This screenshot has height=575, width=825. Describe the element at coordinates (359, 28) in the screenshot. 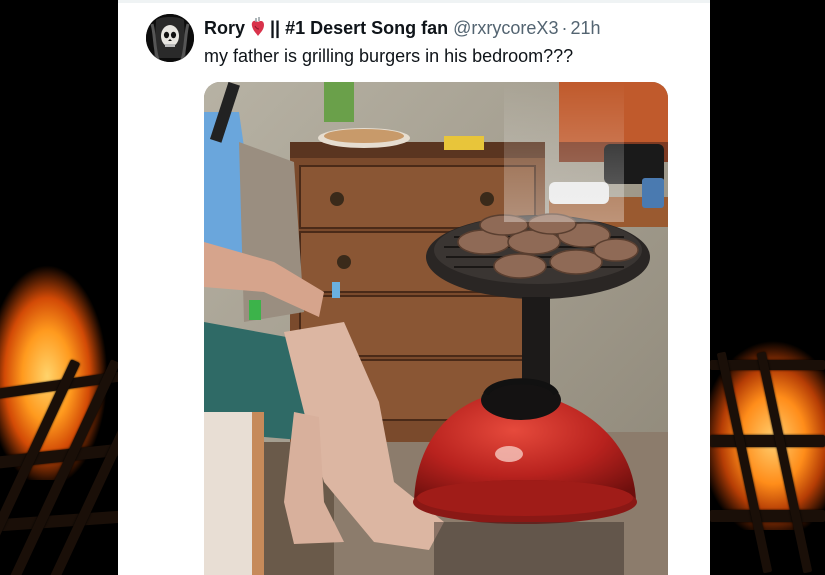

I see `display-name-suffix: || #1 Desert Song fan` at that location.